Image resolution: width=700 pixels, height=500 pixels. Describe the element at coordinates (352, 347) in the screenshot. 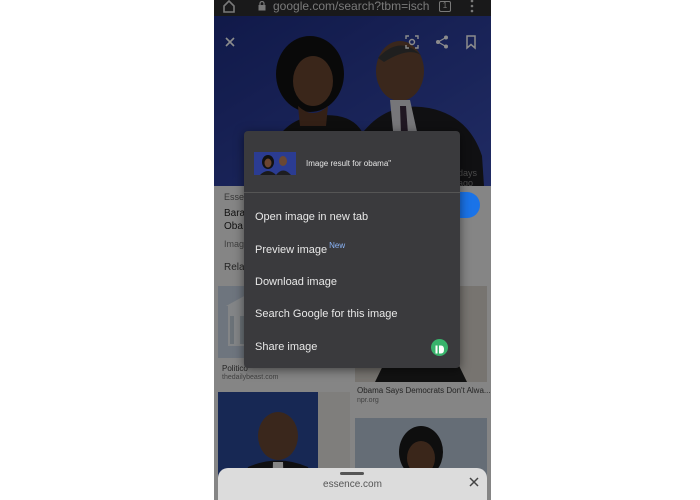

I see `menu-item-share-image: Share image` at that location.